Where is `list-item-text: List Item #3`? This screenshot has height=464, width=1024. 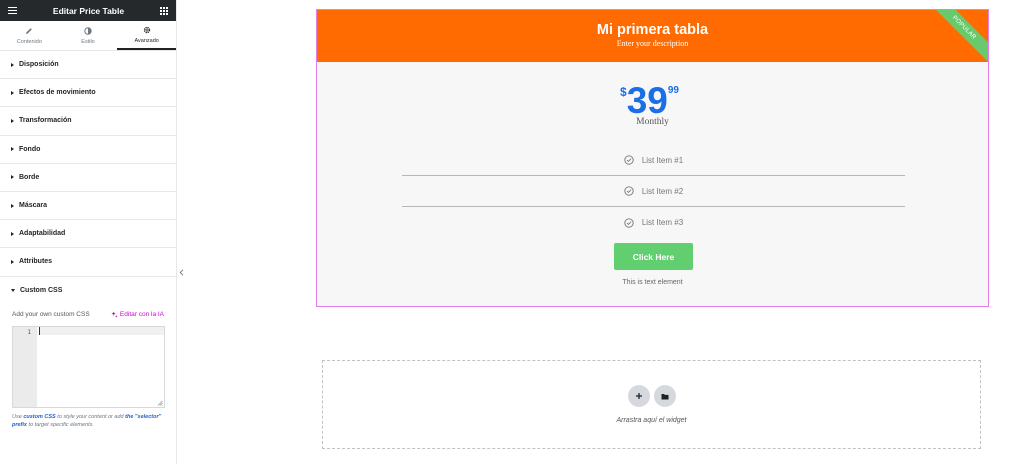
list-item-text: List Item #3 is located at coordinates (662, 222).